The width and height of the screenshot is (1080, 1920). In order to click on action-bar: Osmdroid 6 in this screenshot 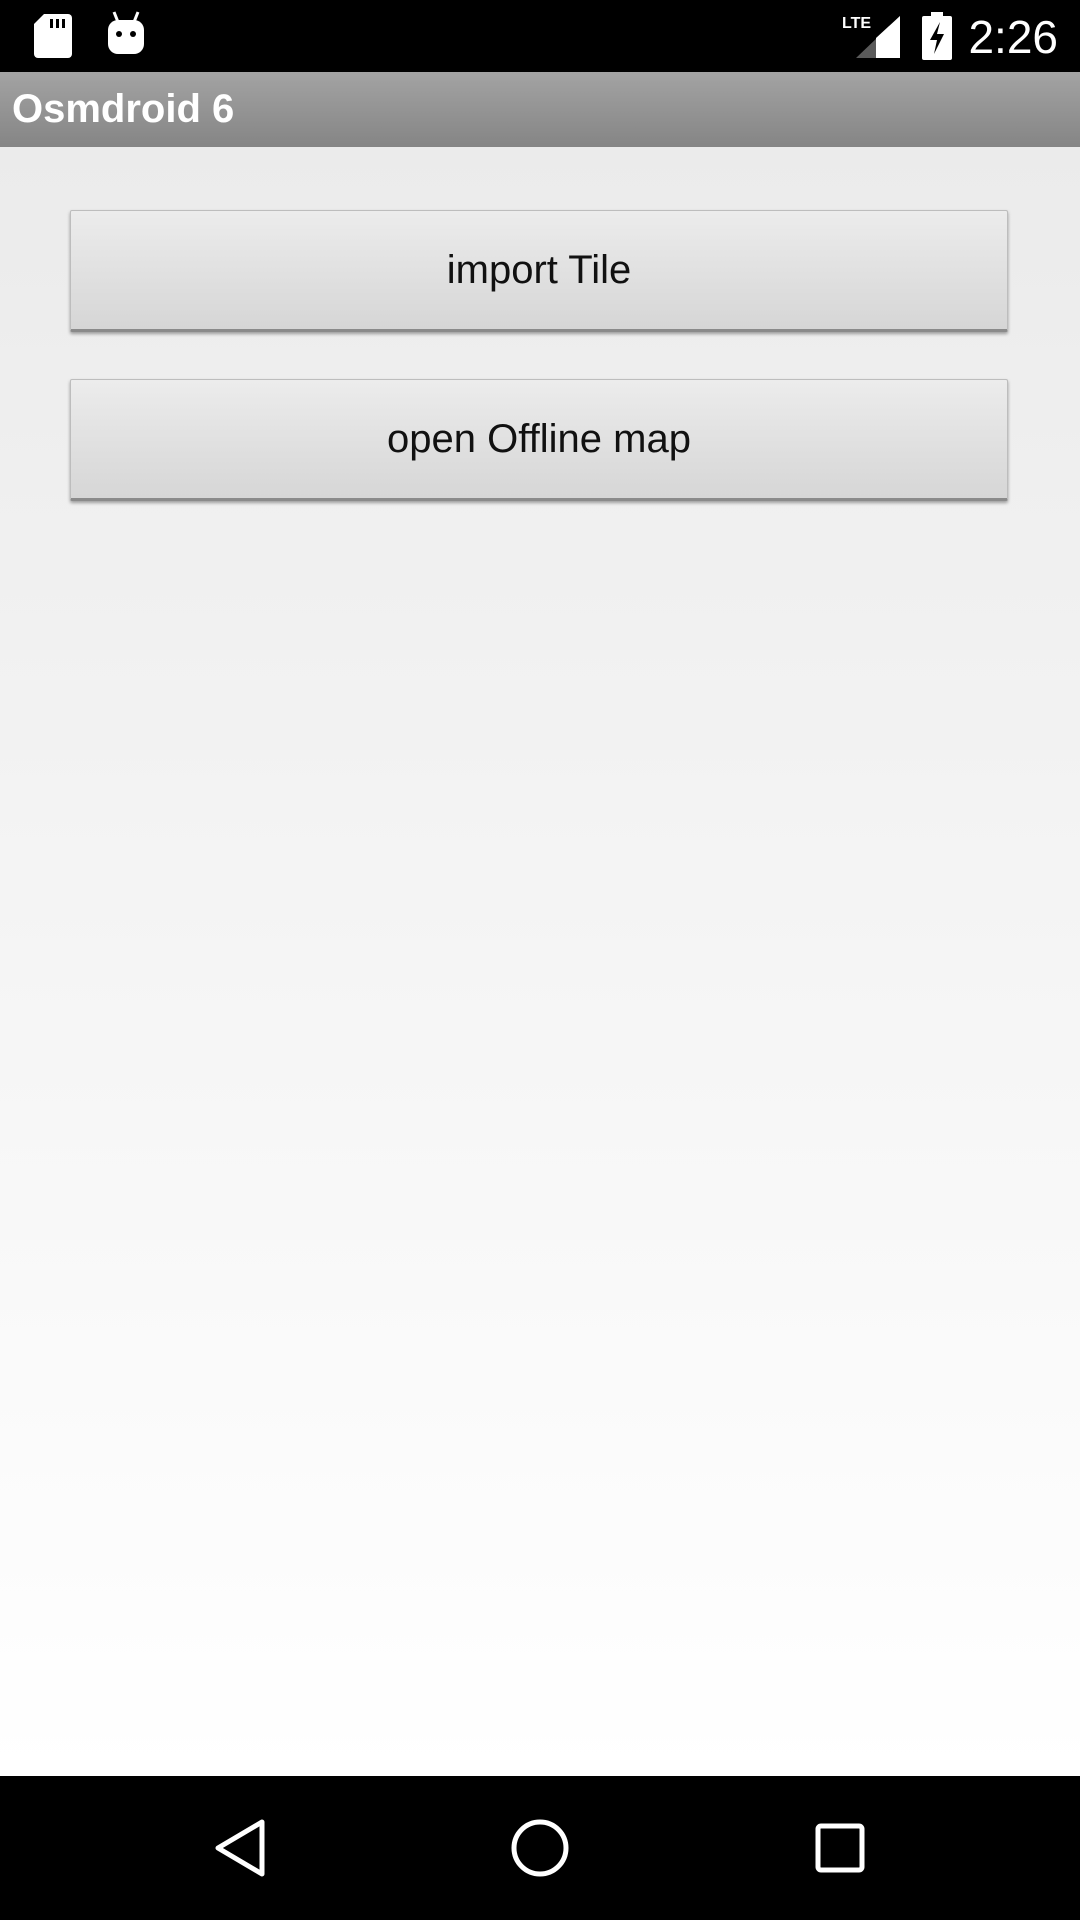, I will do `click(540, 110)`.